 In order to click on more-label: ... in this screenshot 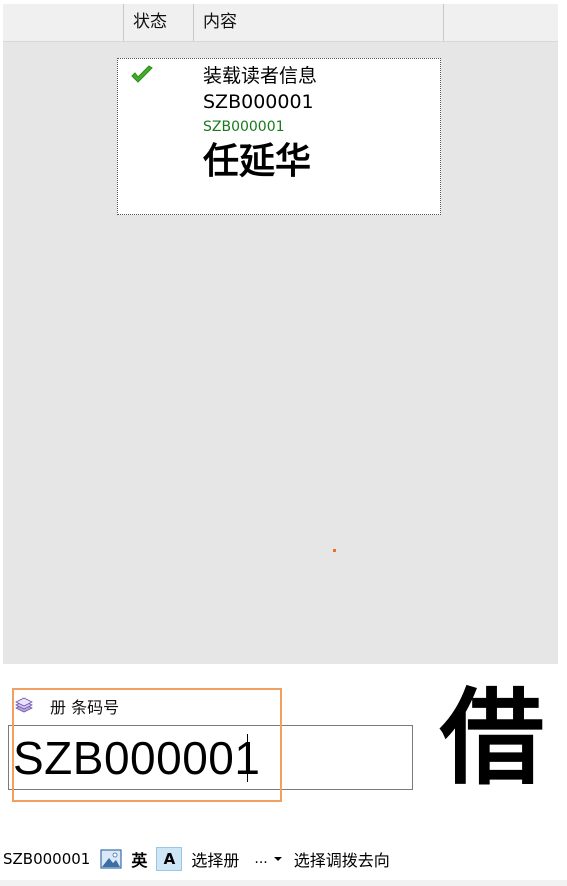, I will do `click(261, 859)`.